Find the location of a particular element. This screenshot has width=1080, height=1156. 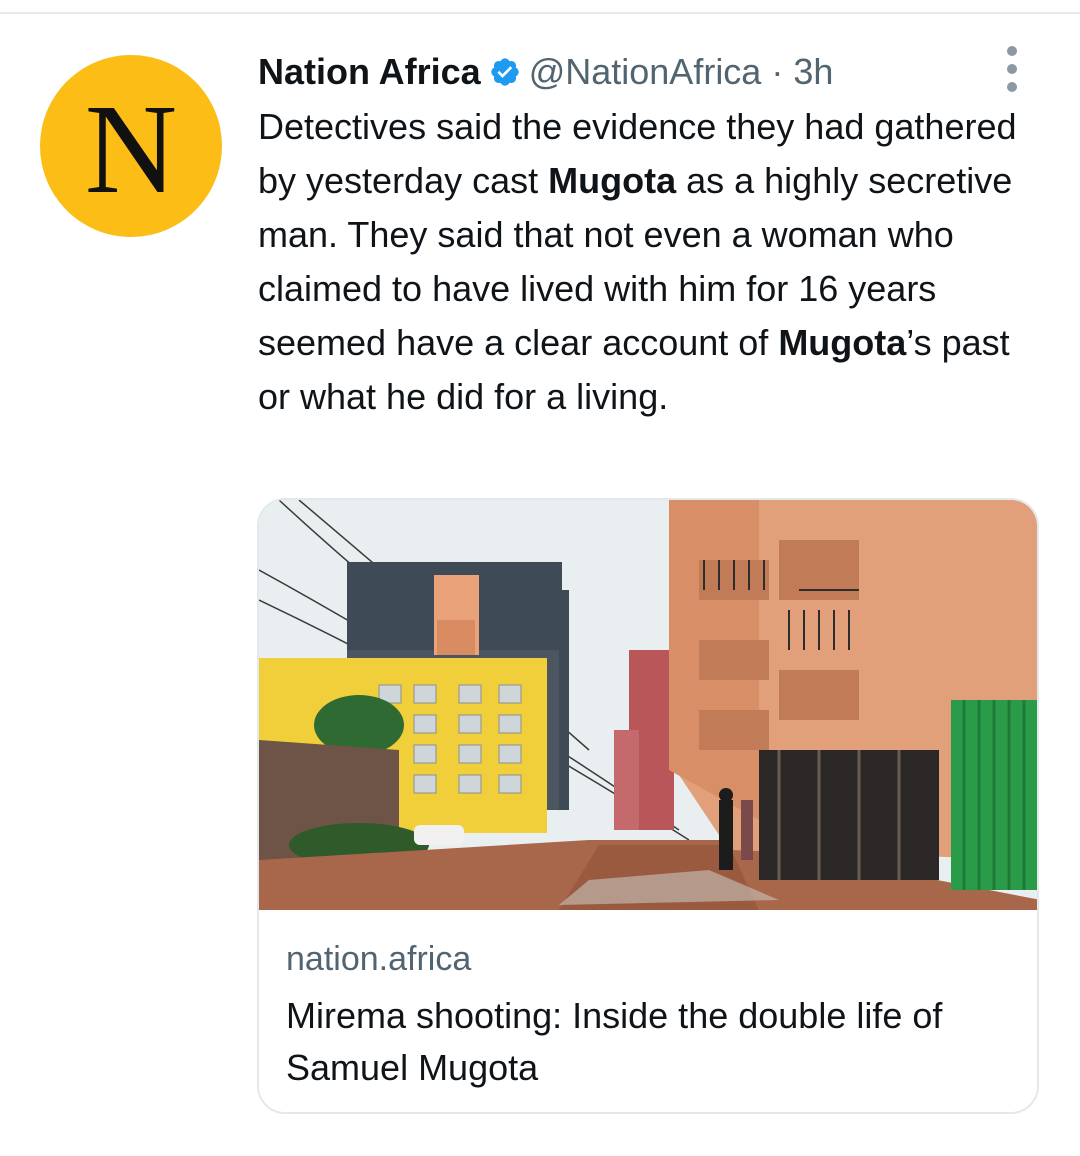

avatar-letter: N is located at coordinates (131, 149).